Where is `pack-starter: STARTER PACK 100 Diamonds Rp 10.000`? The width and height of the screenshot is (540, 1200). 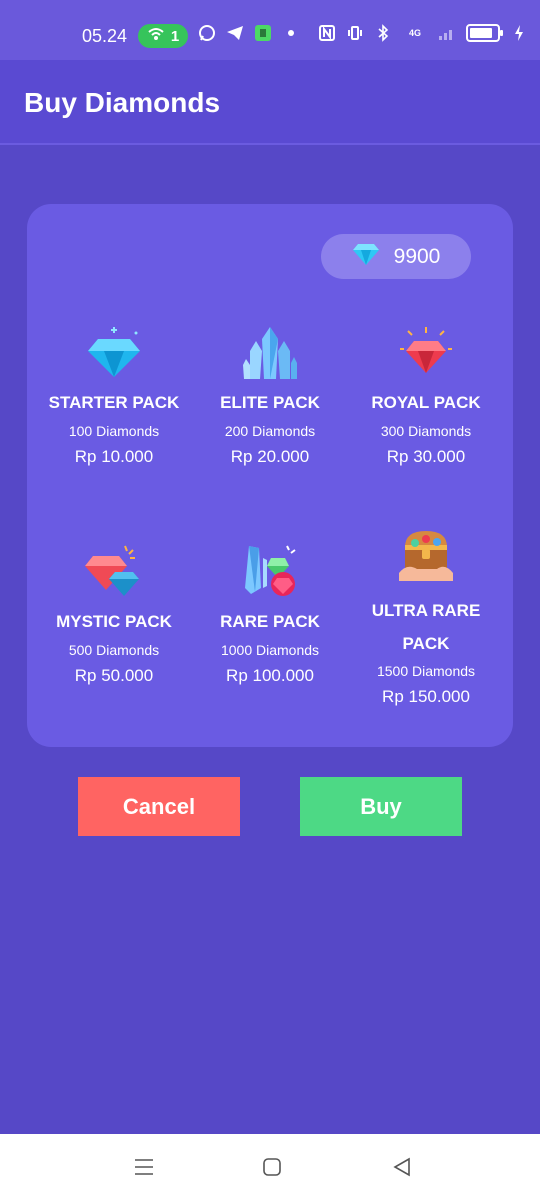 pack-starter: STARTER PACK 100 Diamonds Rp 10.000 is located at coordinates (114, 395).